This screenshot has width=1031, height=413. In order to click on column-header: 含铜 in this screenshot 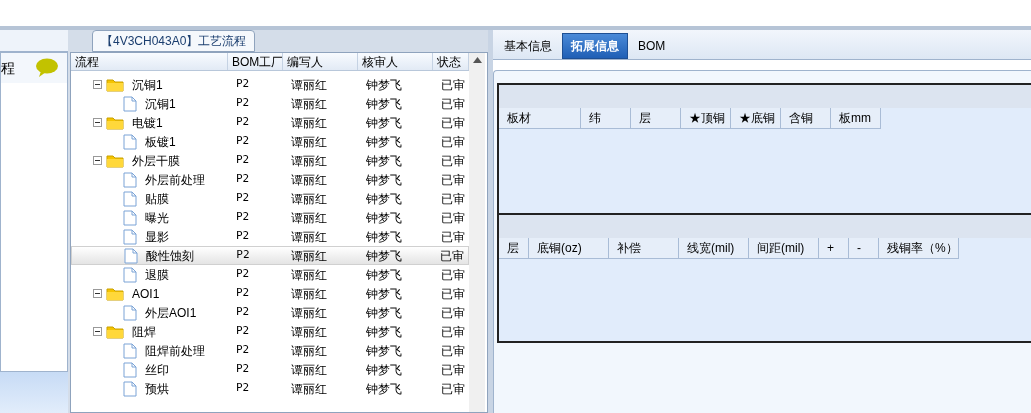, I will do `click(806, 118)`.